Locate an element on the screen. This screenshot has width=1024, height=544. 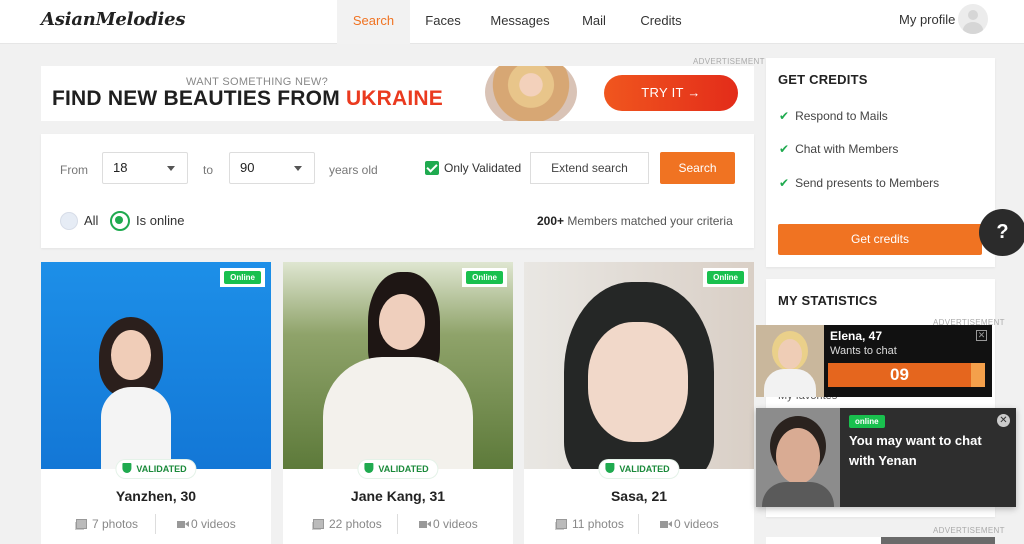
video-camera-icon is located at coordinates (425, 524).